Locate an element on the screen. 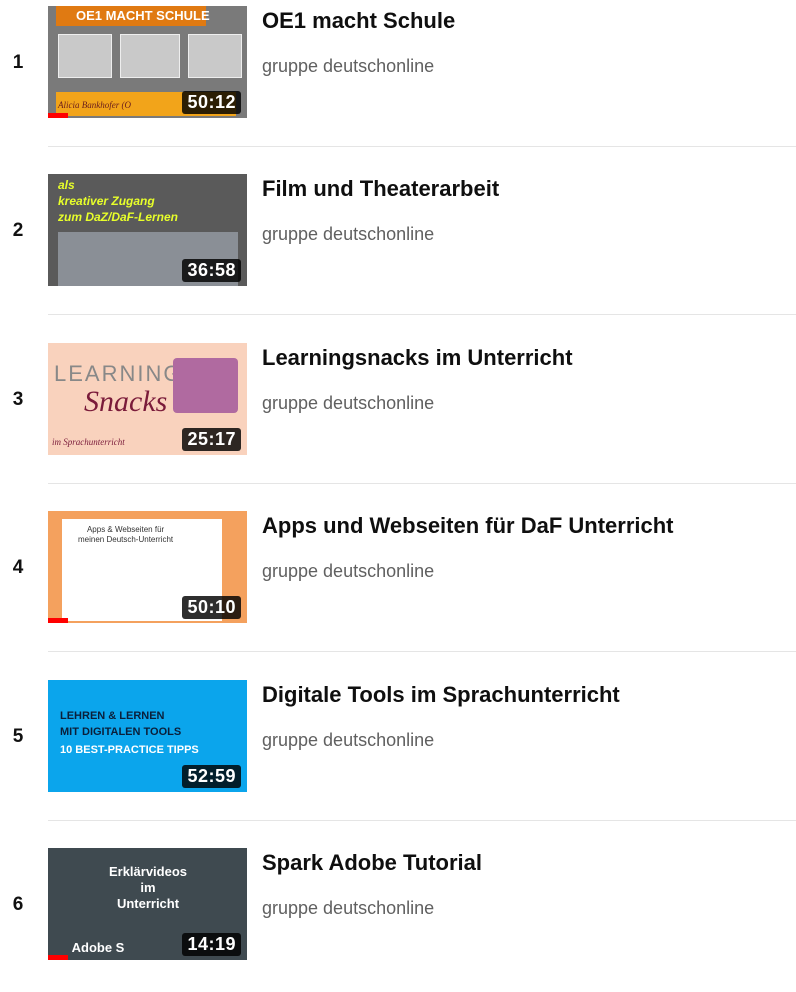 This screenshot has width=796, height=992. duration-badge: 36:58 is located at coordinates (211, 270).